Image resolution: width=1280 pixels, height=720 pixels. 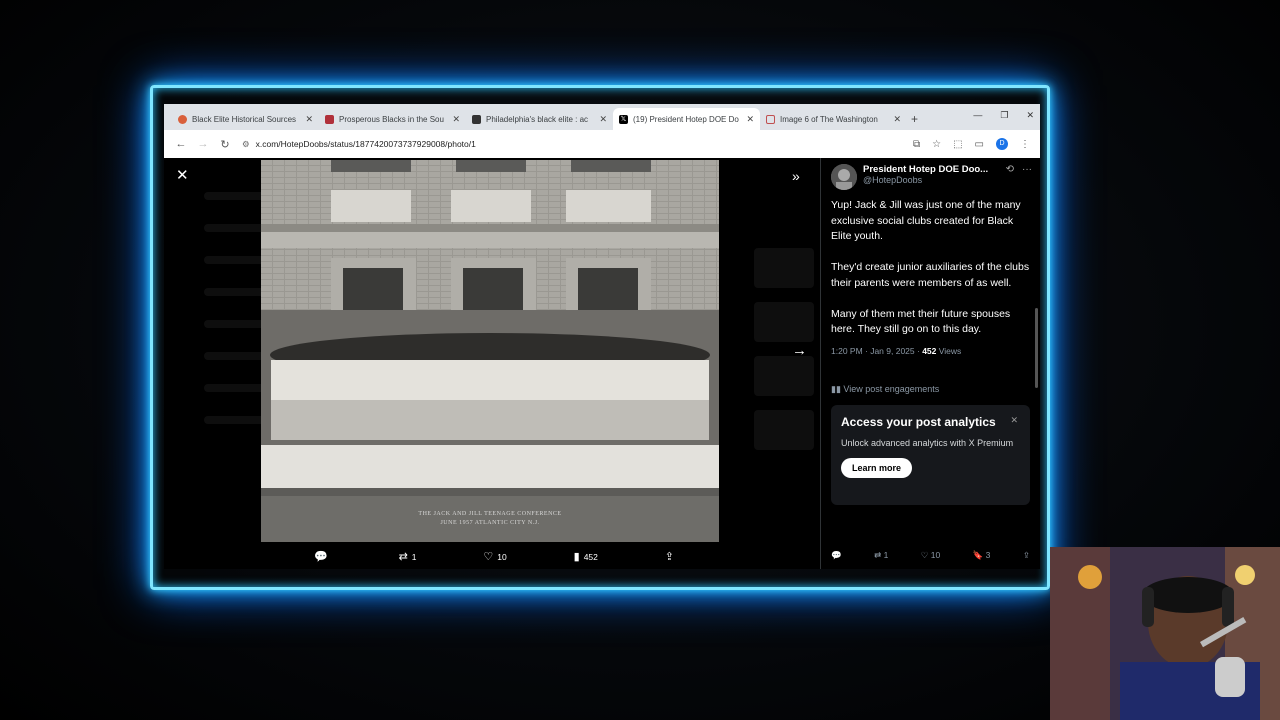 What do you see at coordinates (914, 119) in the screenshot?
I see `new-tab-button: +` at bounding box center [914, 119].